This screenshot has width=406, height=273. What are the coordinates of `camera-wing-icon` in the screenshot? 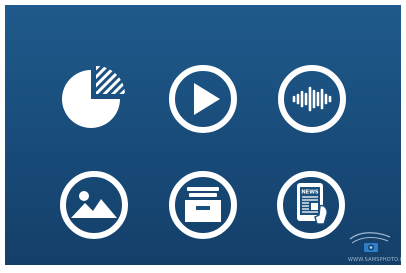 It's located at (370, 242).